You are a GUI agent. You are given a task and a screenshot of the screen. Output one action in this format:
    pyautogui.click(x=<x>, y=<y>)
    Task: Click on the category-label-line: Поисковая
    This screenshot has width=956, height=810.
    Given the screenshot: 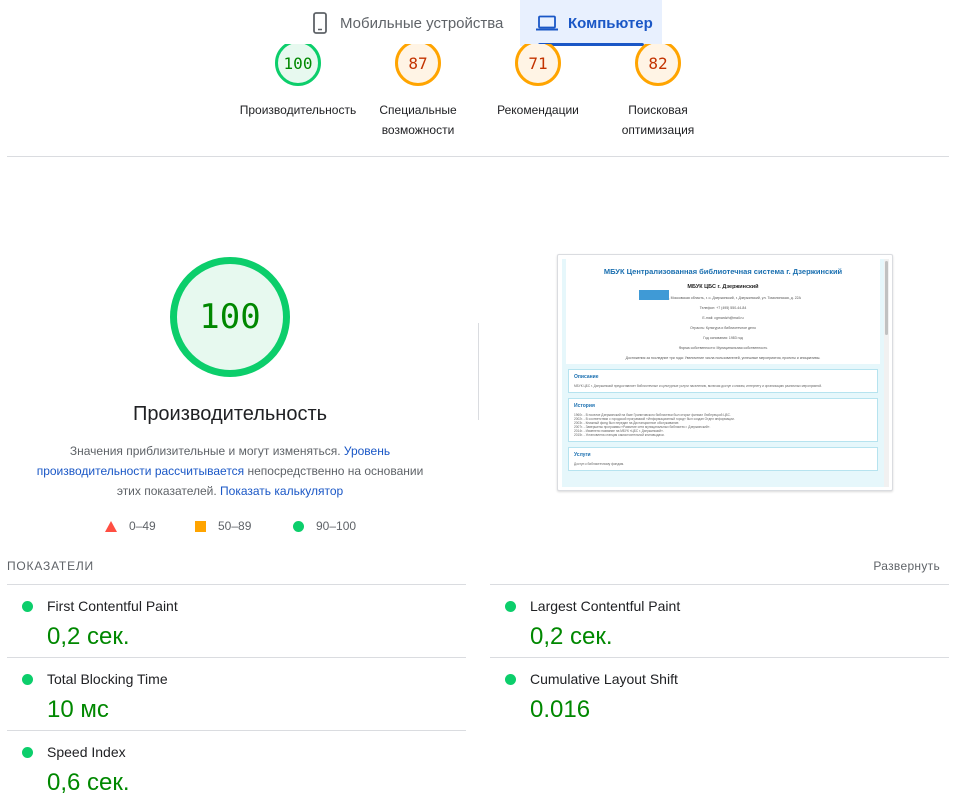 What is the action you would take?
    pyautogui.click(x=658, y=110)
    